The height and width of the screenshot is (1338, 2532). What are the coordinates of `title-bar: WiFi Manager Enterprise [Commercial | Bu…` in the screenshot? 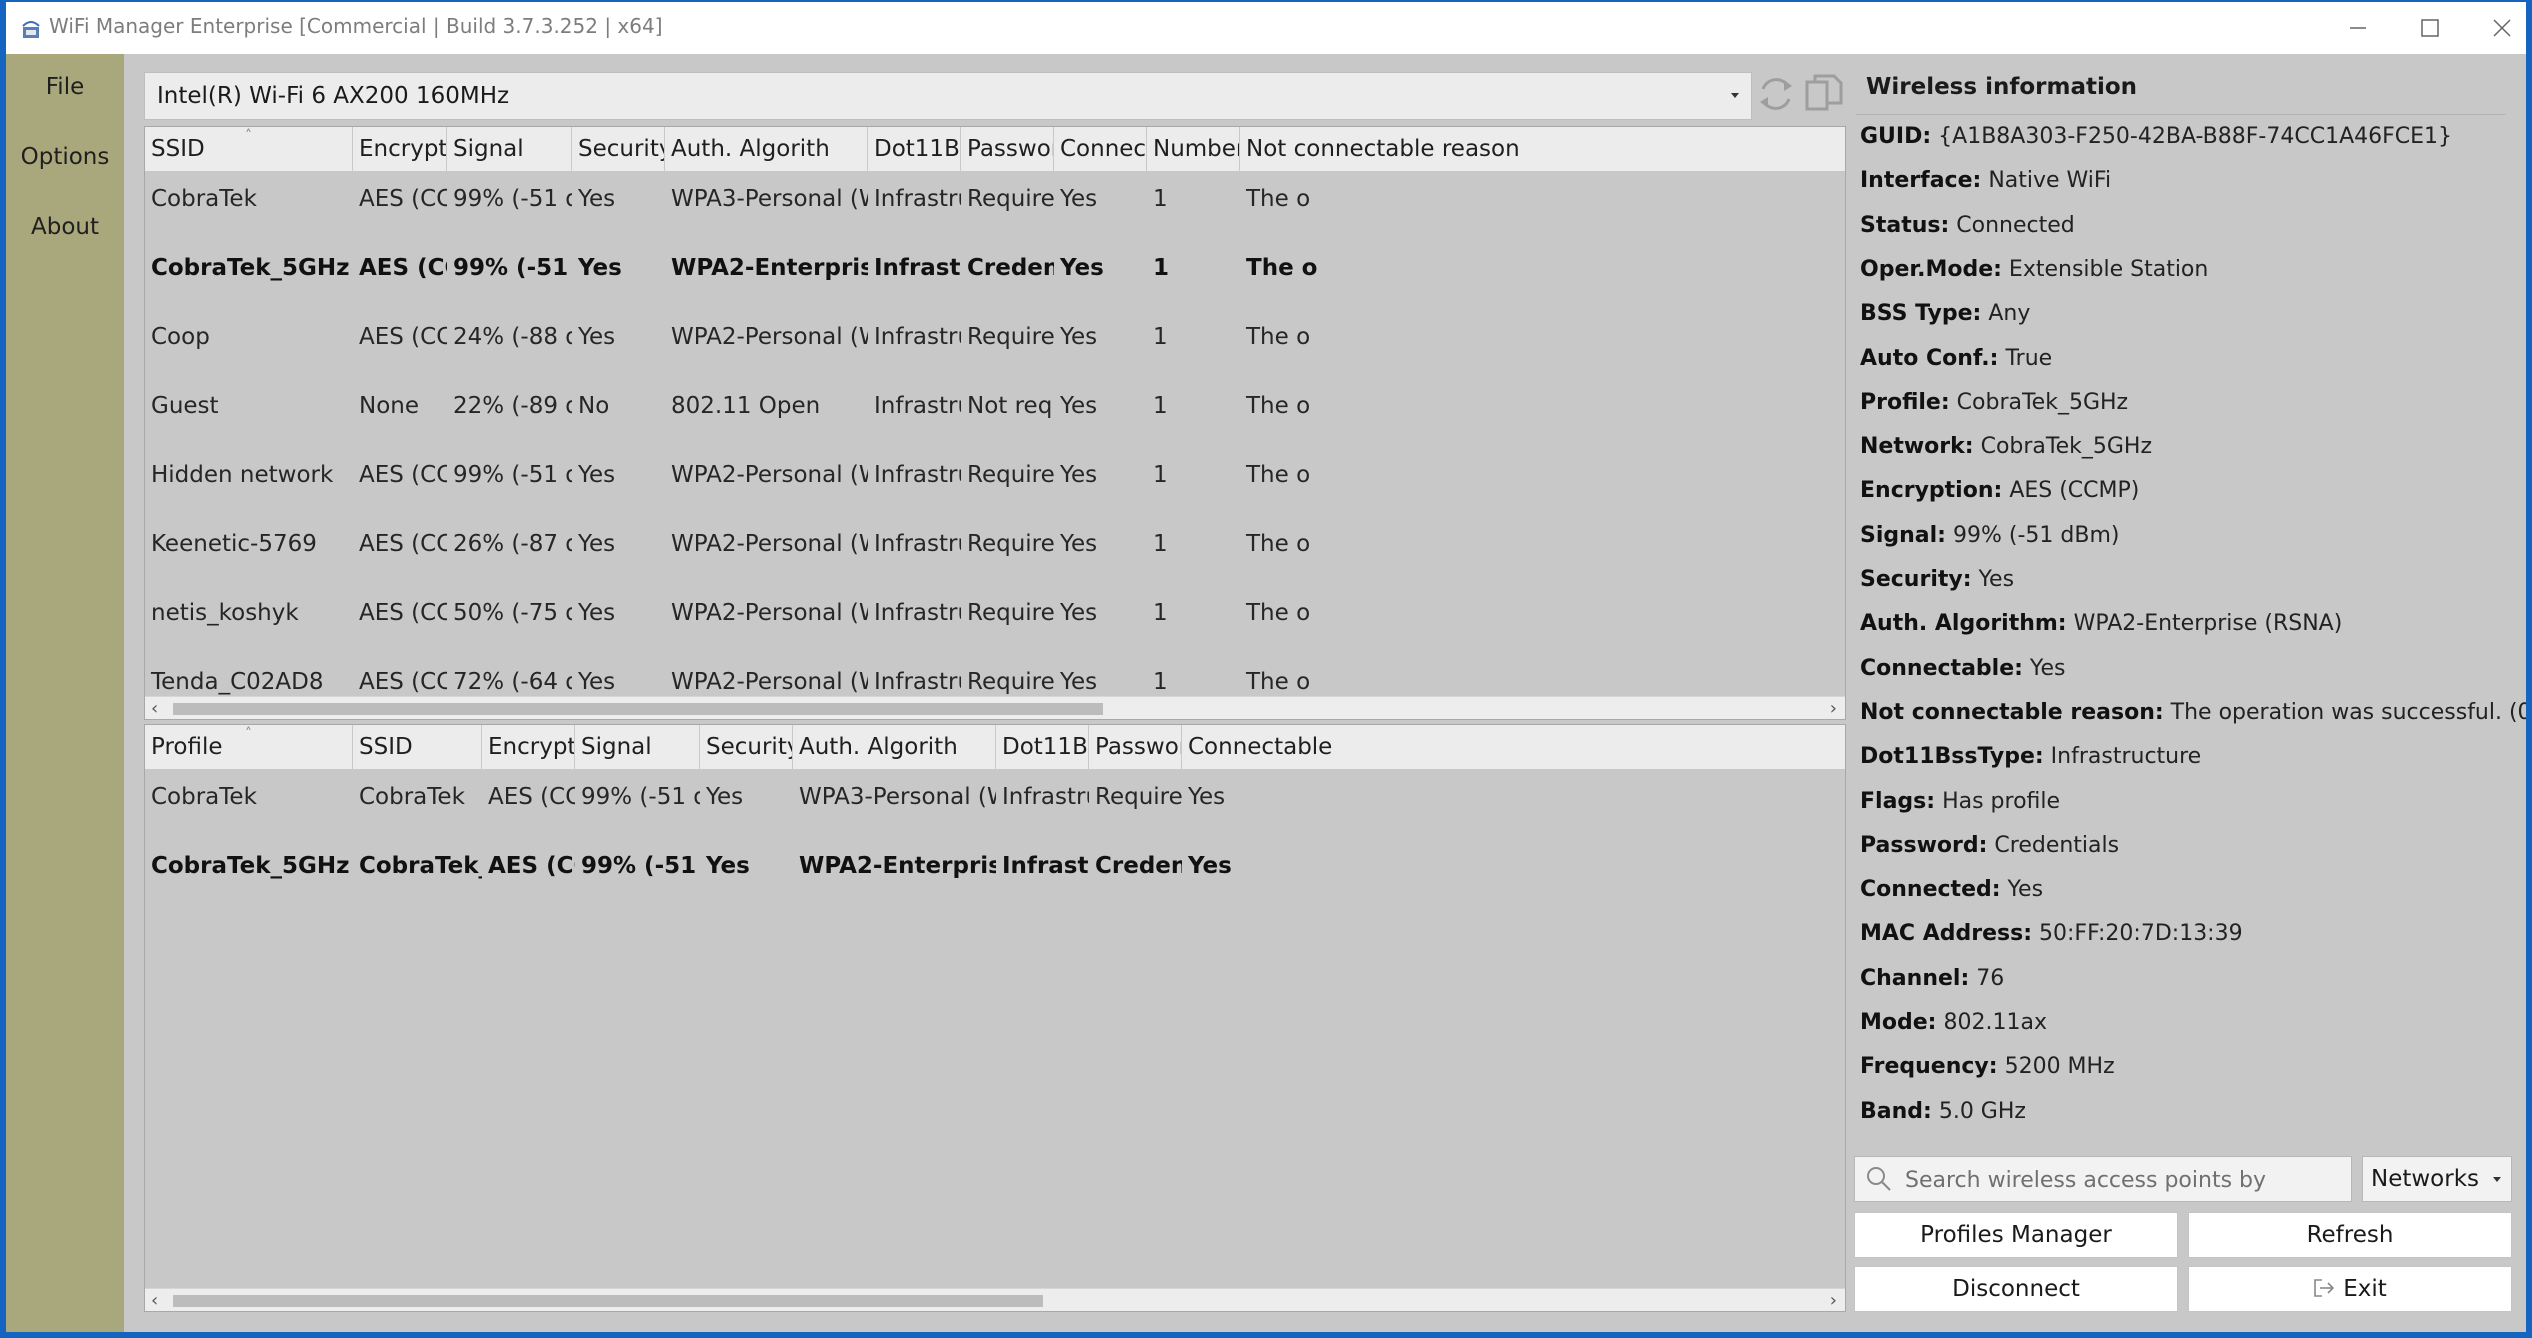 It's located at (1266, 28).